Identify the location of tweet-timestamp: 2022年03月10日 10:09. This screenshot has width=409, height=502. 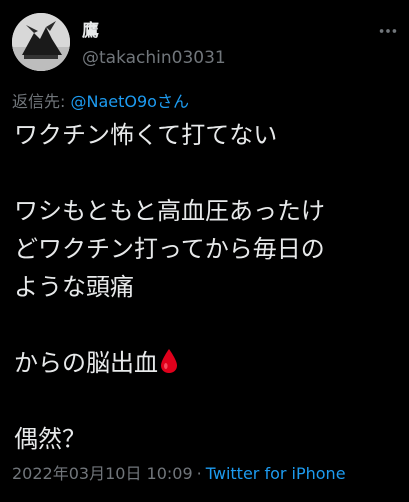
(102, 473).